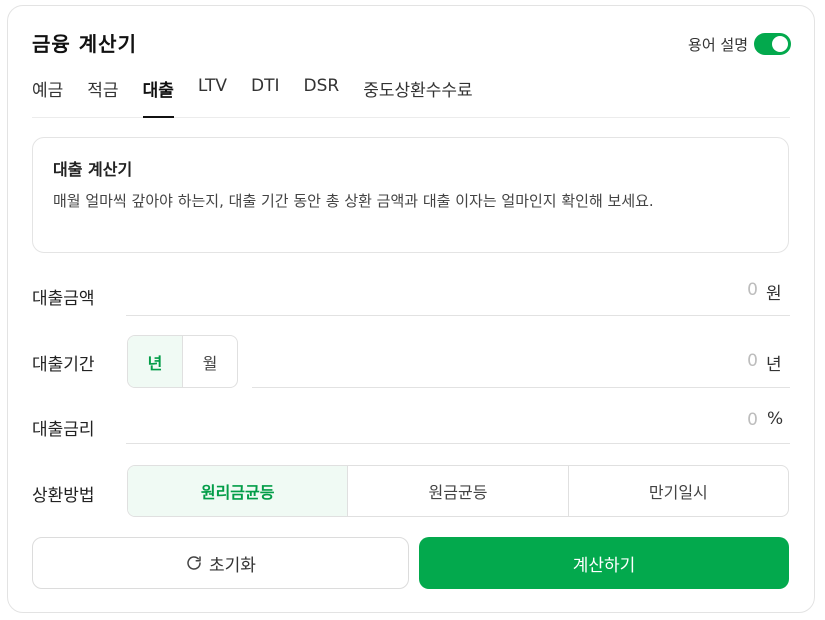  I want to click on loan-period-unit: 년, so click(774, 365).